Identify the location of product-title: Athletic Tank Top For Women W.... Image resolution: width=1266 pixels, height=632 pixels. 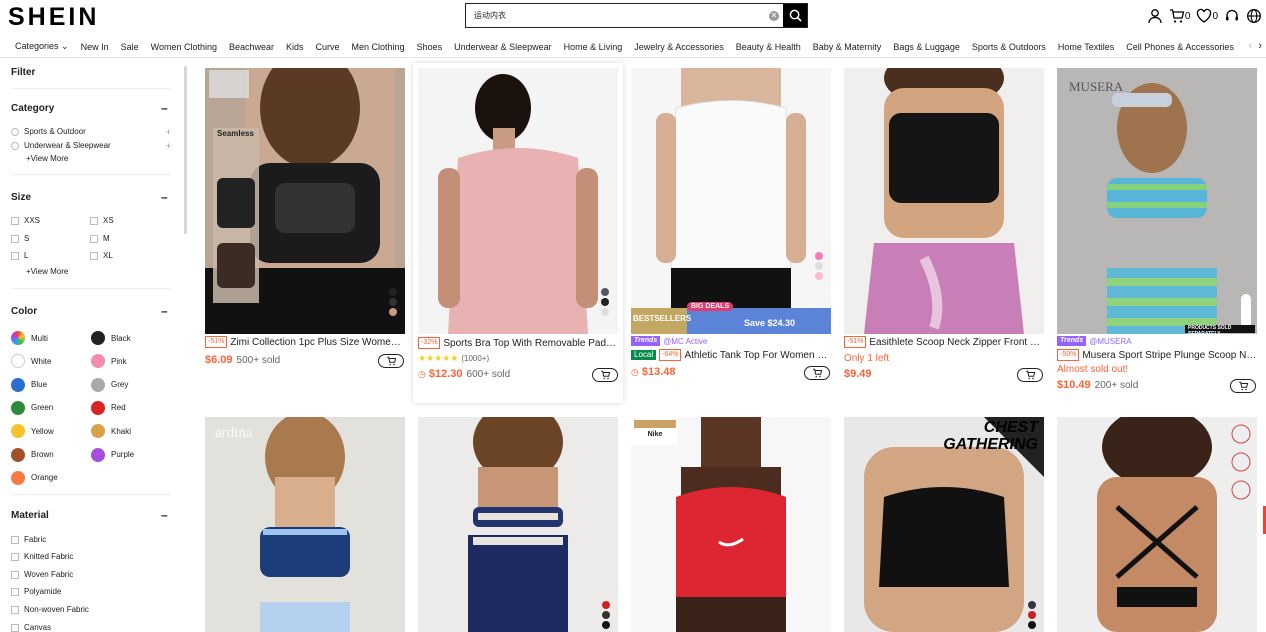
(757, 355).